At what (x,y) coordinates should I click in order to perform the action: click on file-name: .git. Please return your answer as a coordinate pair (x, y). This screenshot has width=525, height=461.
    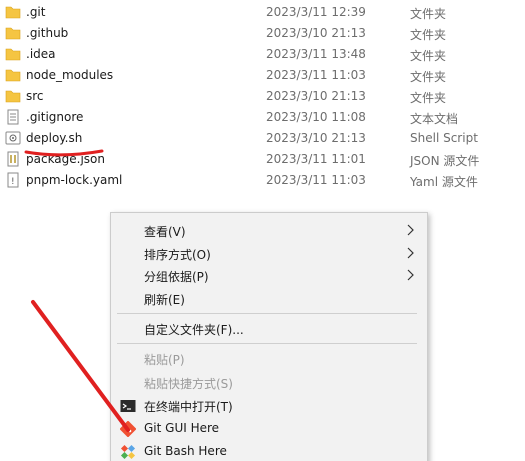
    Looking at the image, I should click on (36, 12).